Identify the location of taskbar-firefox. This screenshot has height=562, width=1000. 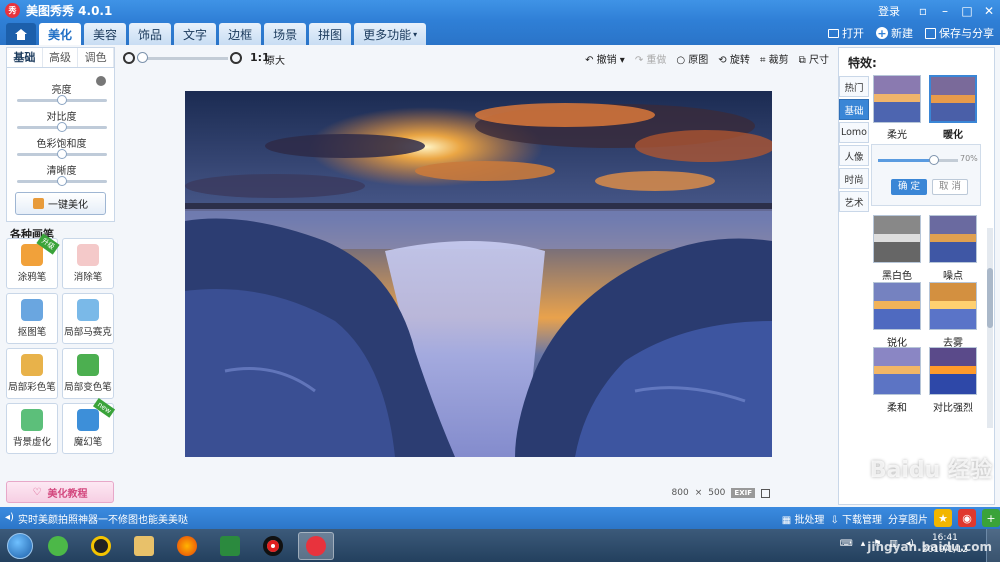
(187, 546).